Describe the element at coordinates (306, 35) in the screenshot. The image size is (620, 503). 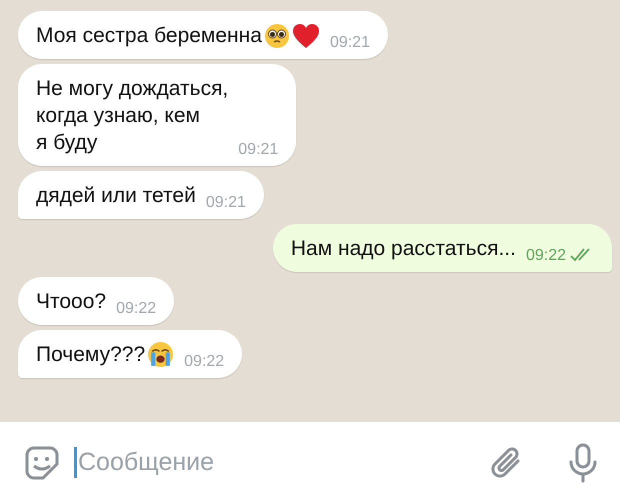
I see `heart-icon` at that location.